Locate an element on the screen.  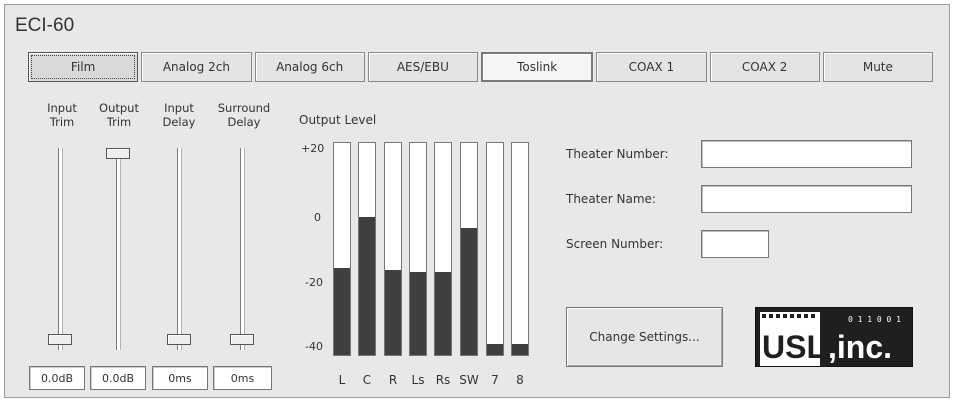
tab-film: Film is located at coordinates (83, 67).